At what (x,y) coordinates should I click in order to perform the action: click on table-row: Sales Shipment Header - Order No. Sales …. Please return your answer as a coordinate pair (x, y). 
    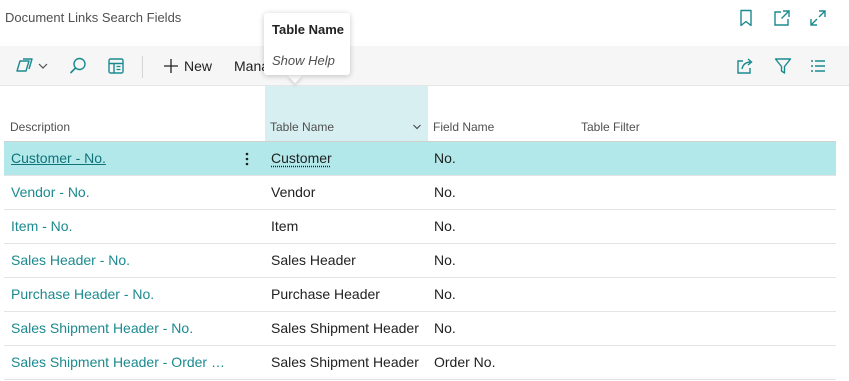
    Looking at the image, I should click on (420, 363).